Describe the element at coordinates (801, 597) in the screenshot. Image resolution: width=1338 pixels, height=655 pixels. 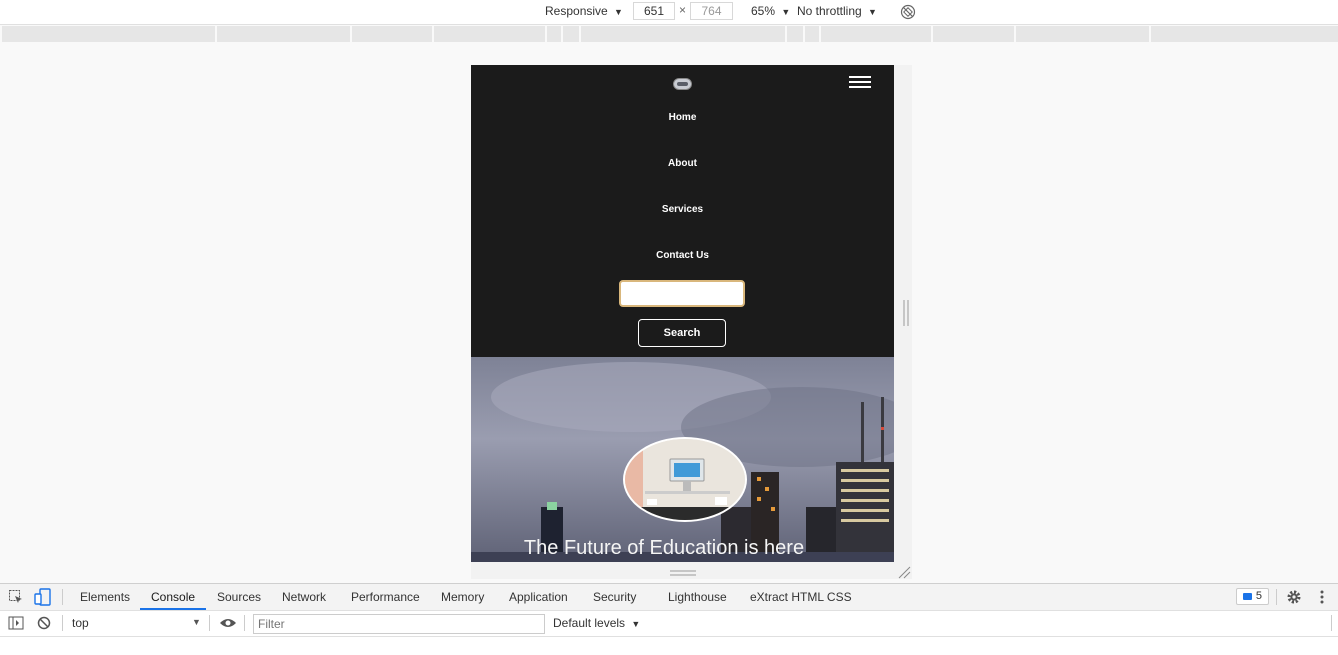
I see `tab-extract-html-css: eXtract HTML CSS` at that location.